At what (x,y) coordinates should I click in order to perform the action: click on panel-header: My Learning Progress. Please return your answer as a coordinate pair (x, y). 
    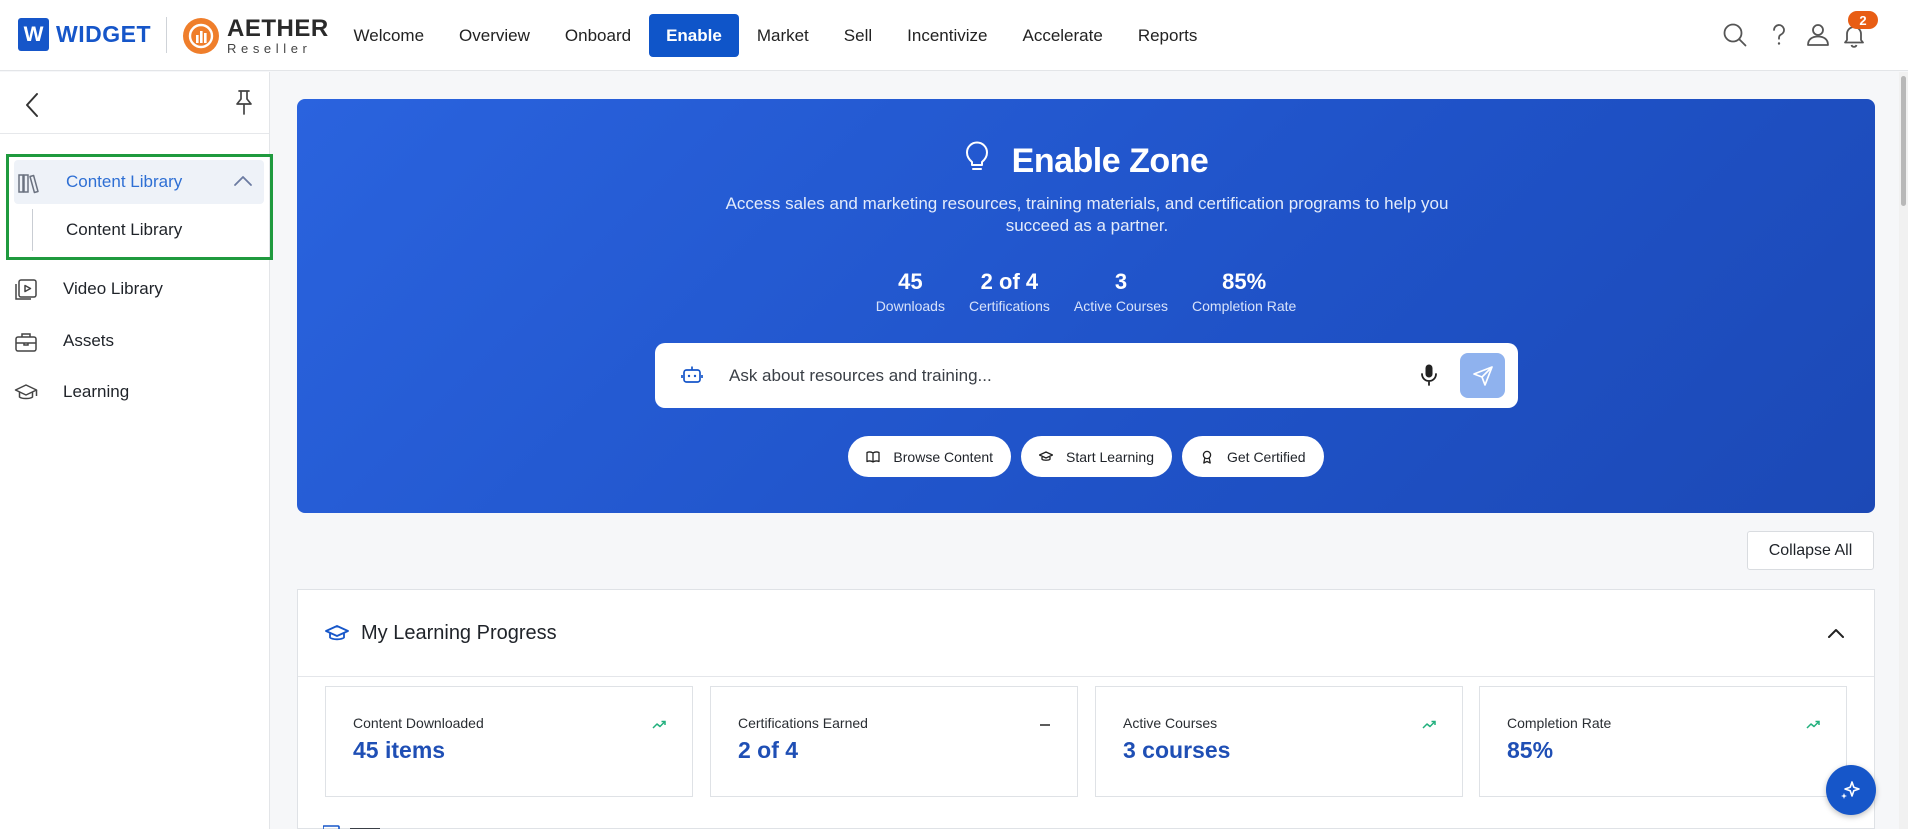
    Looking at the image, I should click on (1086, 633).